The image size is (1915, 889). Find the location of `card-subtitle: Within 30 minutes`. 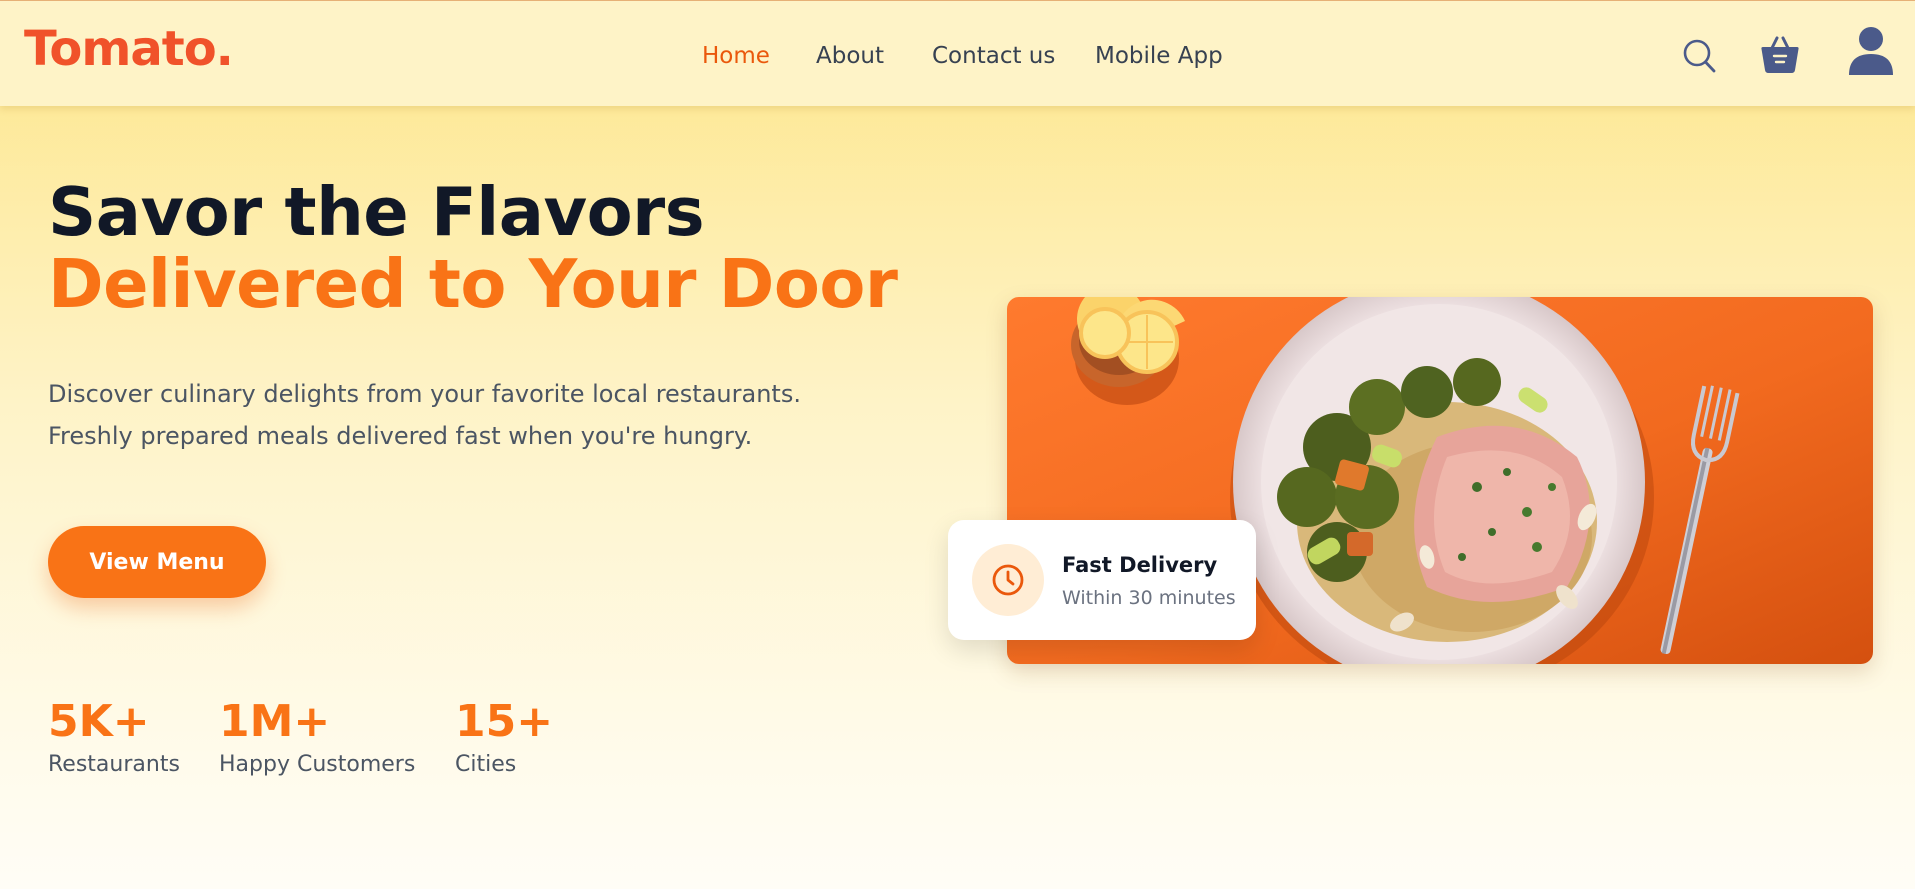

card-subtitle: Within 30 minutes is located at coordinates (1149, 598).